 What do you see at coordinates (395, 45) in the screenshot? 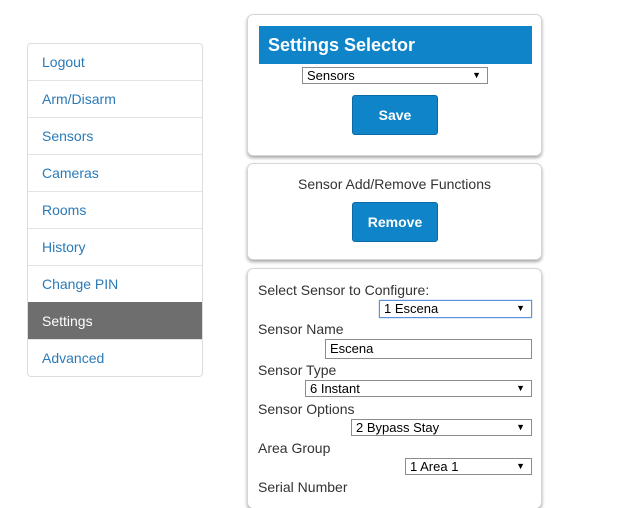
I see `settings-selector-title: Settings Selector` at bounding box center [395, 45].